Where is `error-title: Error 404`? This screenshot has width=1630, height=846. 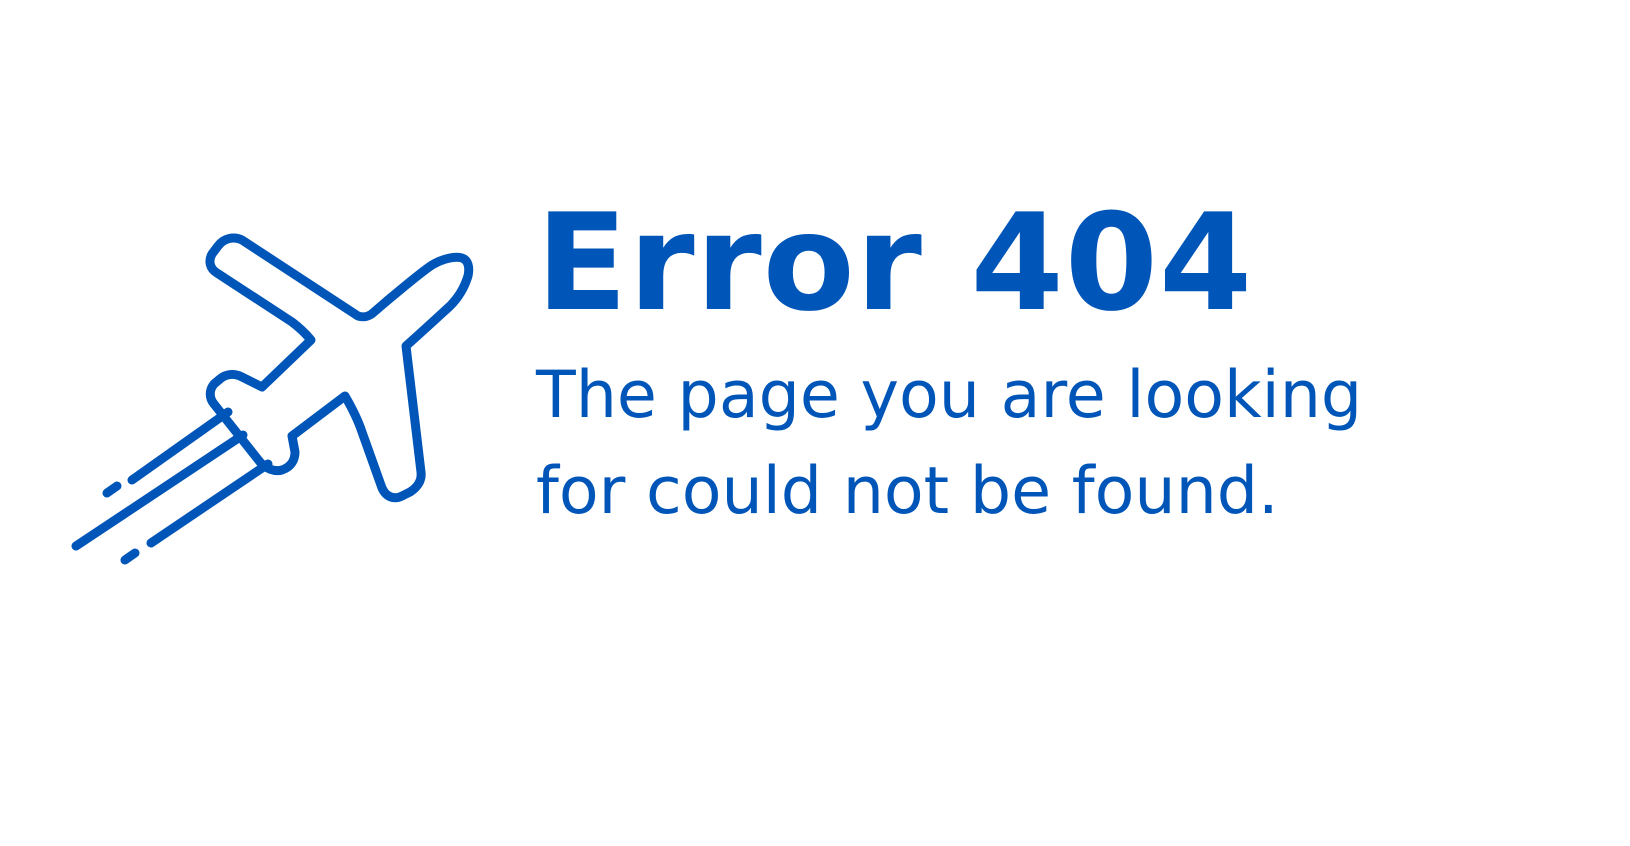
error-title: Error 404 is located at coordinates (895, 263).